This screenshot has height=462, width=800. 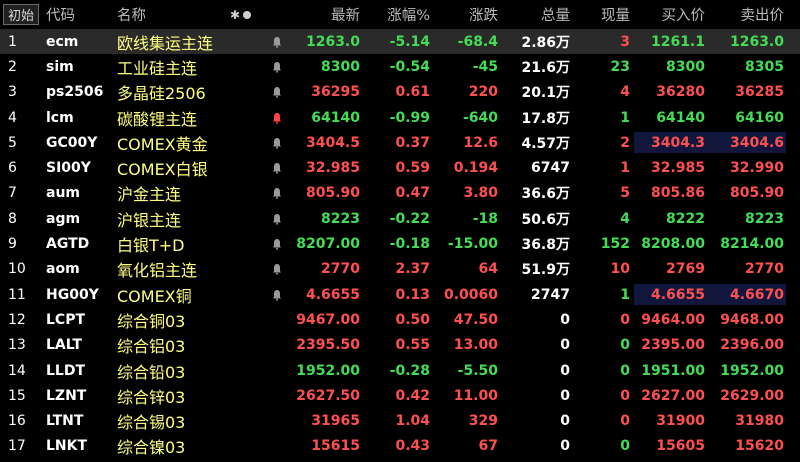 I want to click on col-bid-header: 买入价, so click(x=668, y=14).